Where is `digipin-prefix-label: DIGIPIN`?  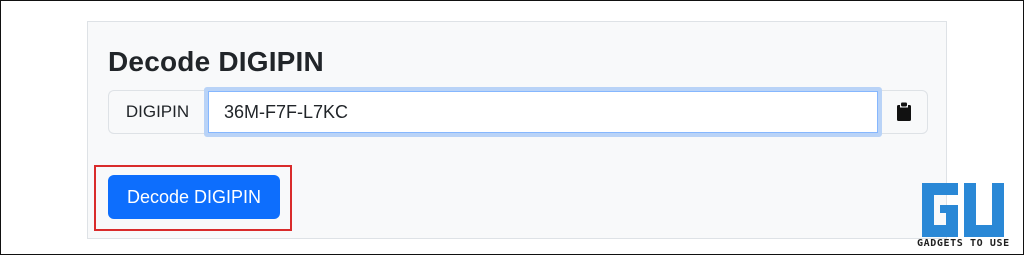
digipin-prefix-label: DIGIPIN is located at coordinates (157, 112).